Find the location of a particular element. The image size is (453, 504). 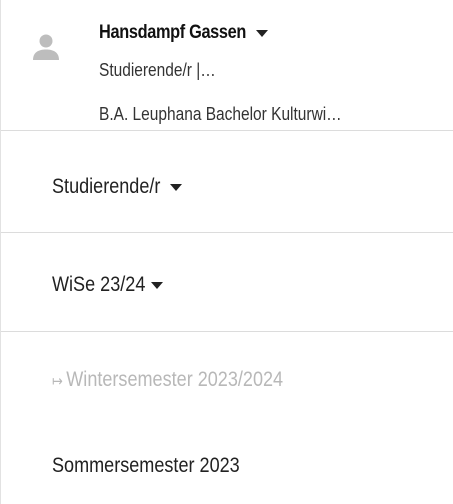

semester-dropdown: WiSe 23/24 is located at coordinates (107, 285).